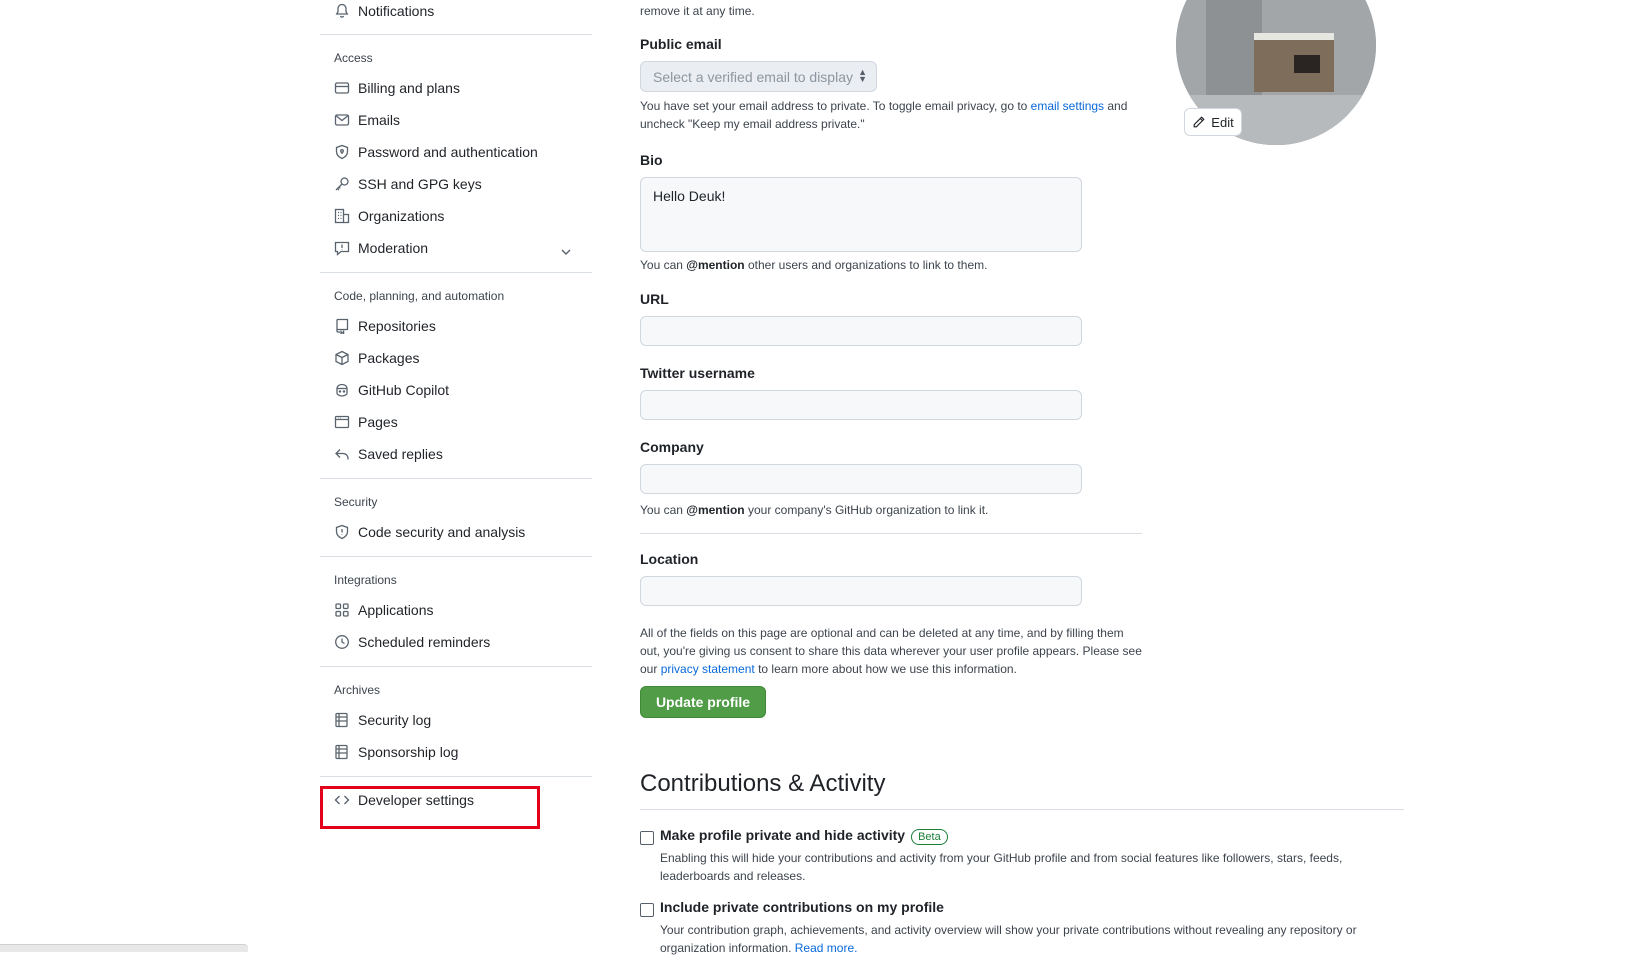 Image resolution: width=1652 pixels, height=957 pixels. I want to click on sidebar-item-code-security: Code security and analysis, so click(429, 532).